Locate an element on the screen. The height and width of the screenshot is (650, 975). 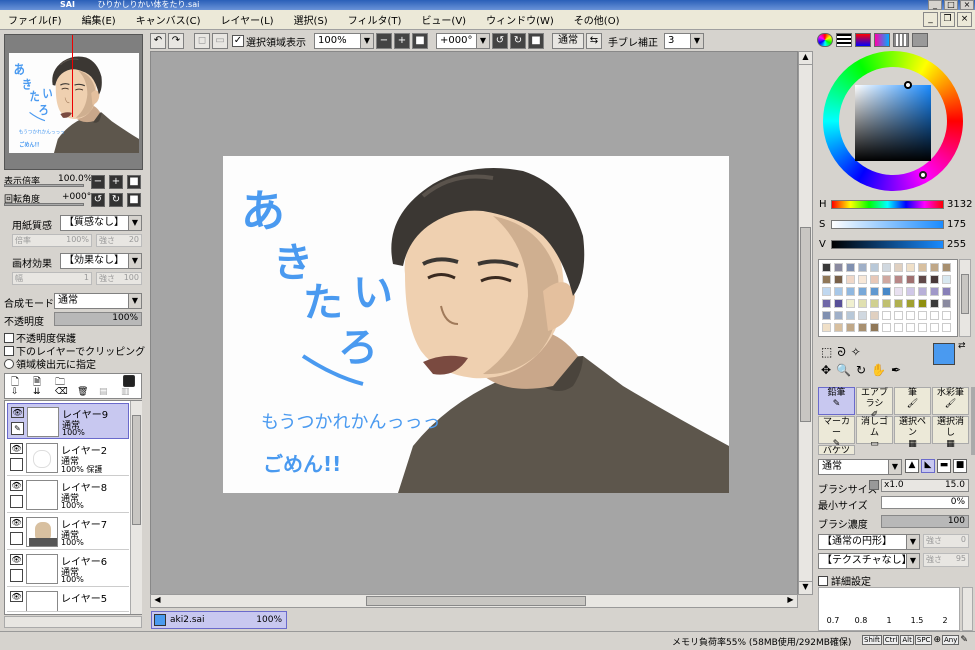
move-icon: ✥ is located at coordinates (826, 370).